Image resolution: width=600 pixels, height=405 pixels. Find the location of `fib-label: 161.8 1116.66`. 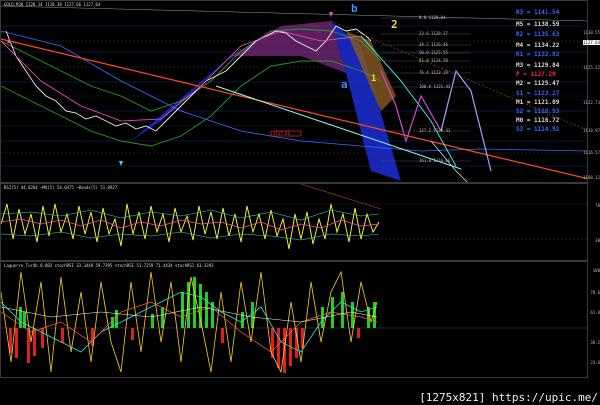

fib-label: 161.8 1116.66 is located at coordinates (435, 160).